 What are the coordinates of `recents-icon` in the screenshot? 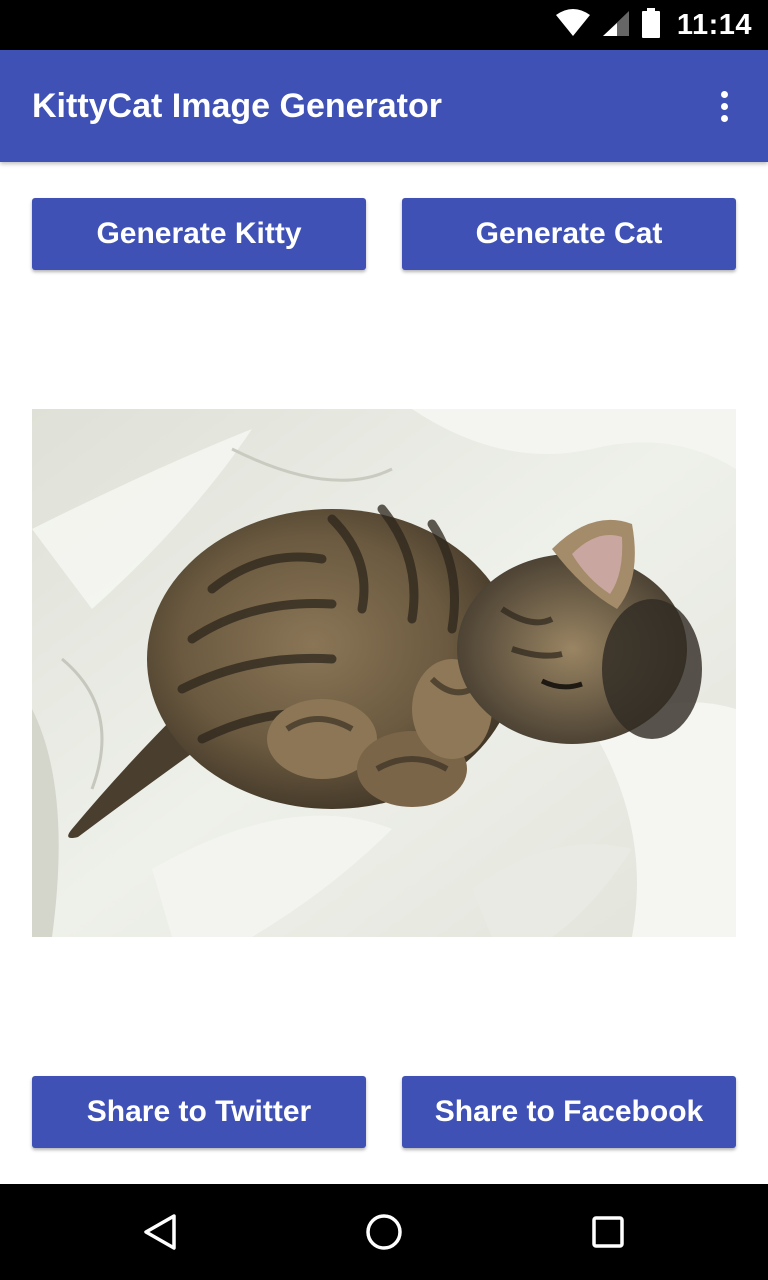 It's located at (608, 1232).